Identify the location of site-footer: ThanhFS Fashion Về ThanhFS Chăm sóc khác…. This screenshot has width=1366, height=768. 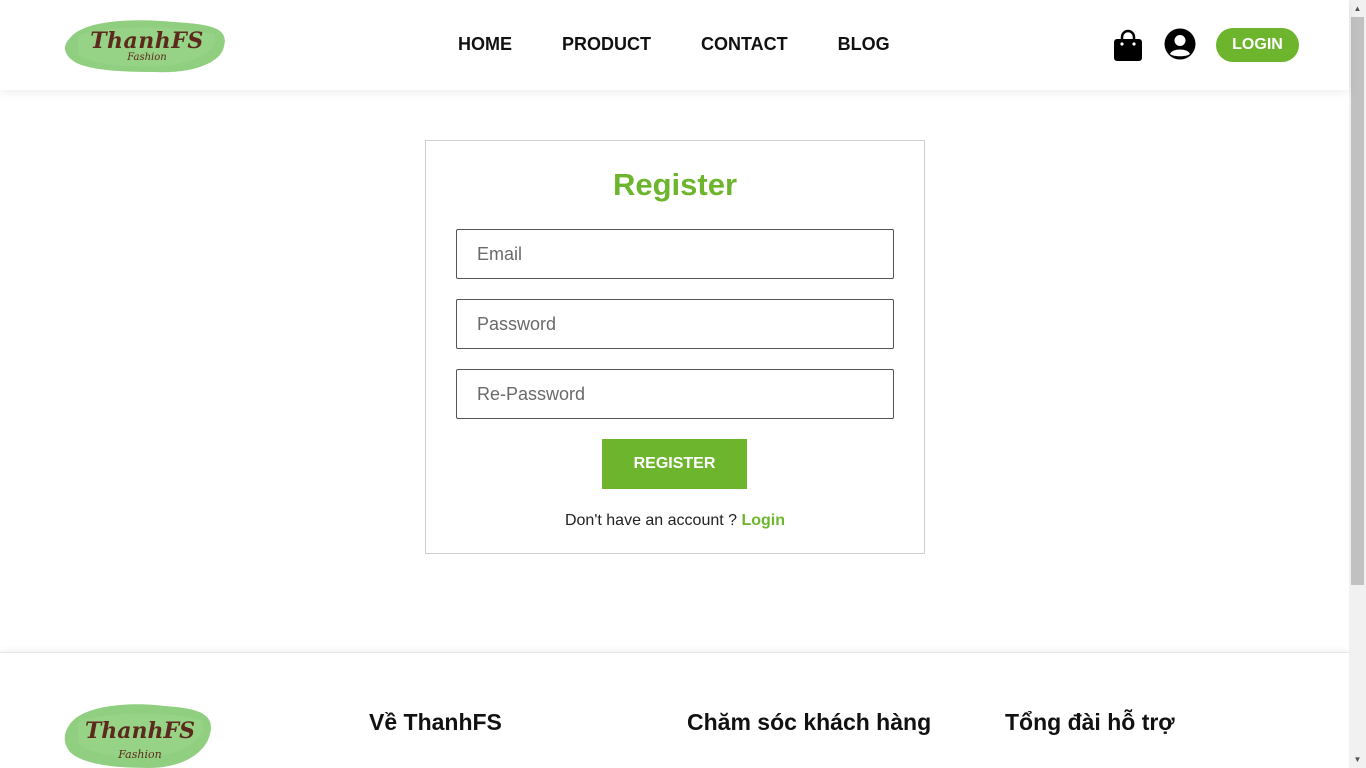
(674, 710).